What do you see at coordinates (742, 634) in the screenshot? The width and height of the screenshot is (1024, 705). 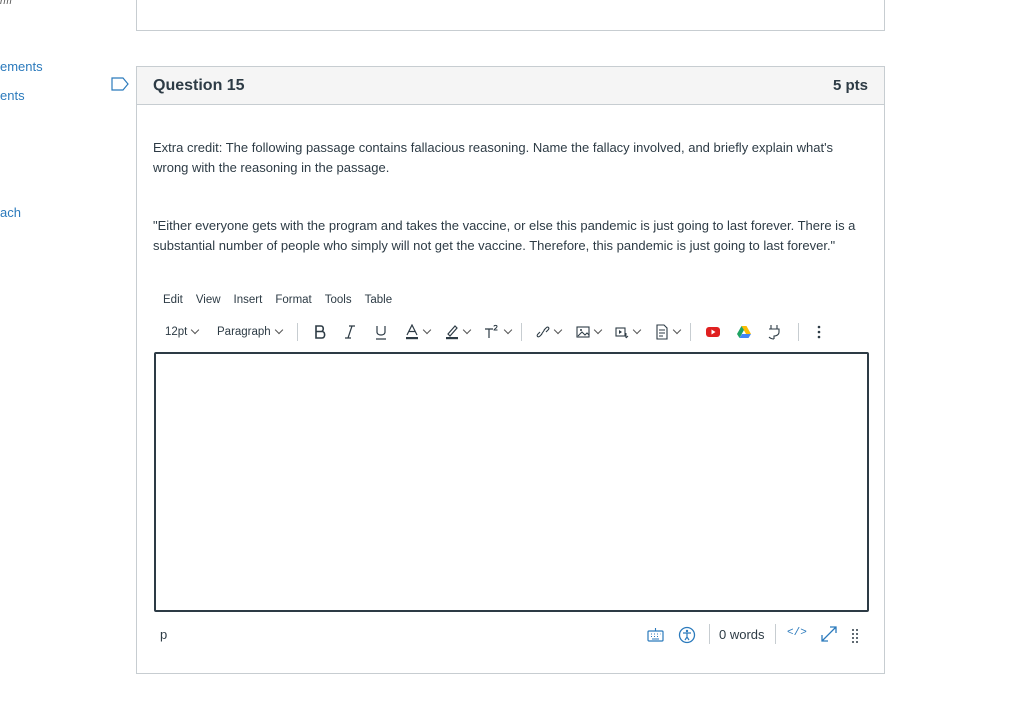 I see `word-count: 0 words` at bounding box center [742, 634].